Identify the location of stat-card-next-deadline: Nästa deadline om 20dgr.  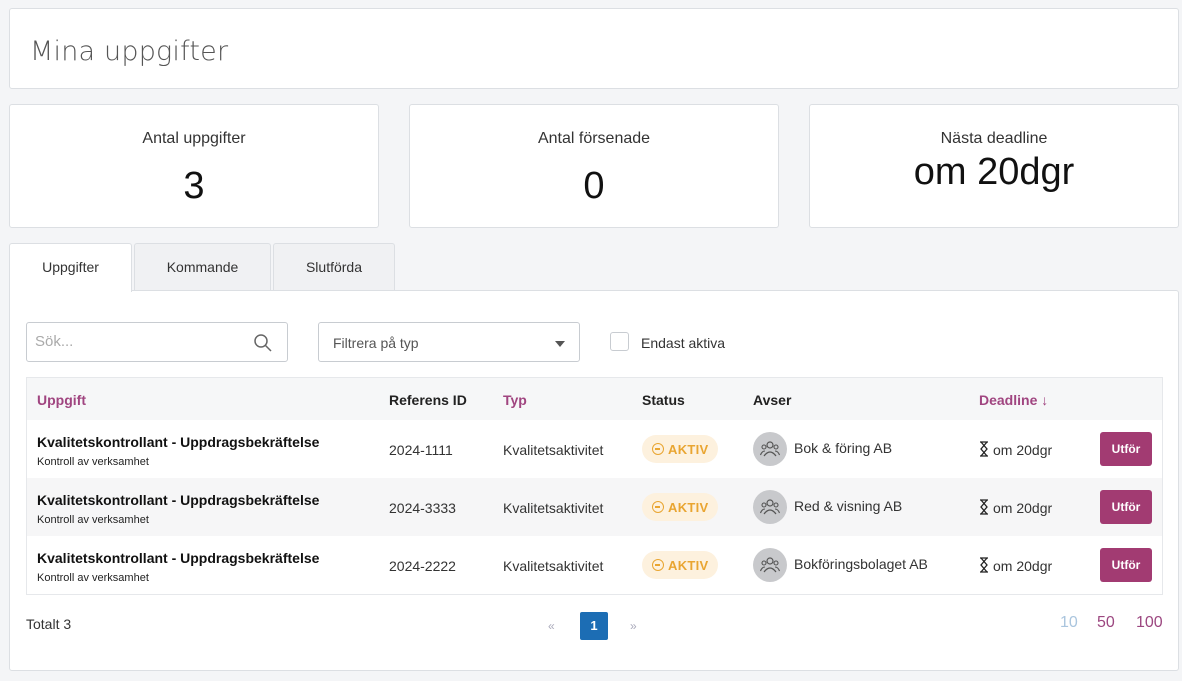
(994, 166).